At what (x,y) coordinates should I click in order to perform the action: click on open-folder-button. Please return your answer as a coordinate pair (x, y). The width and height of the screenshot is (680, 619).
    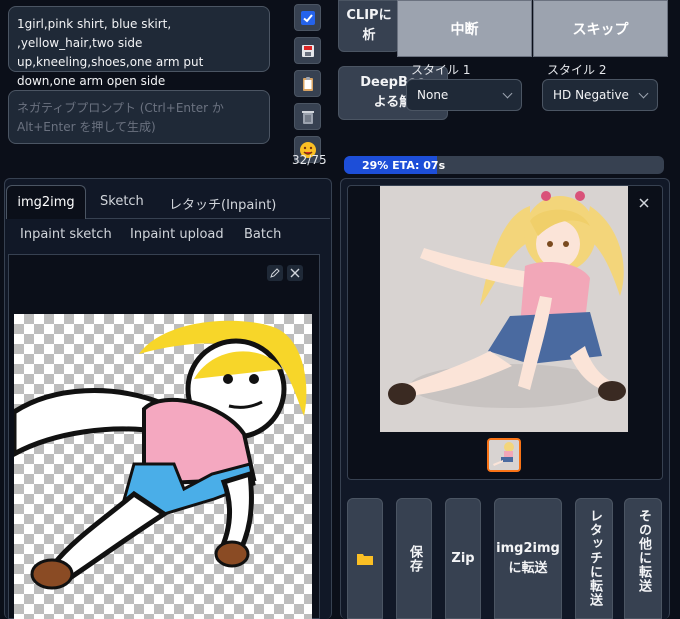
    Looking at the image, I should click on (365, 558).